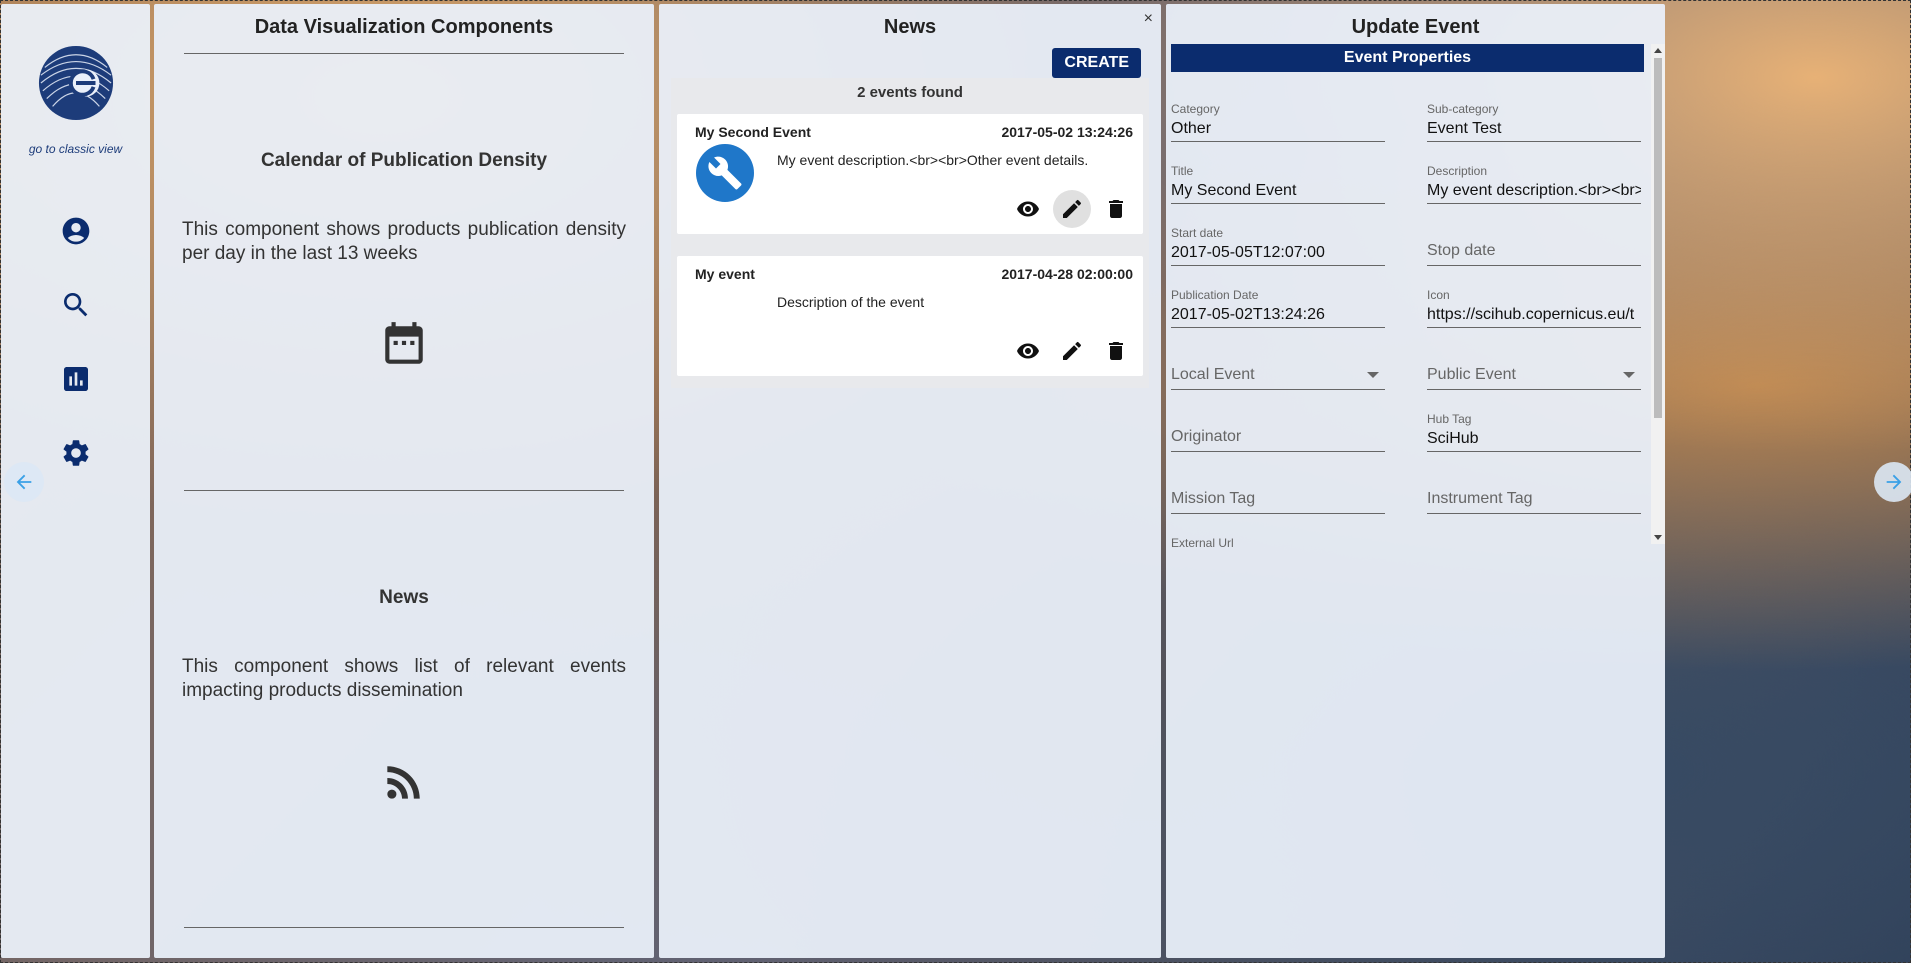 This screenshot has height=963, width=1911. What do you see at coordinates (1534, 429) in the screenshot?
I see `hub-tag-field: Hub Tag SciHub` at bounding box center [1534, 429].